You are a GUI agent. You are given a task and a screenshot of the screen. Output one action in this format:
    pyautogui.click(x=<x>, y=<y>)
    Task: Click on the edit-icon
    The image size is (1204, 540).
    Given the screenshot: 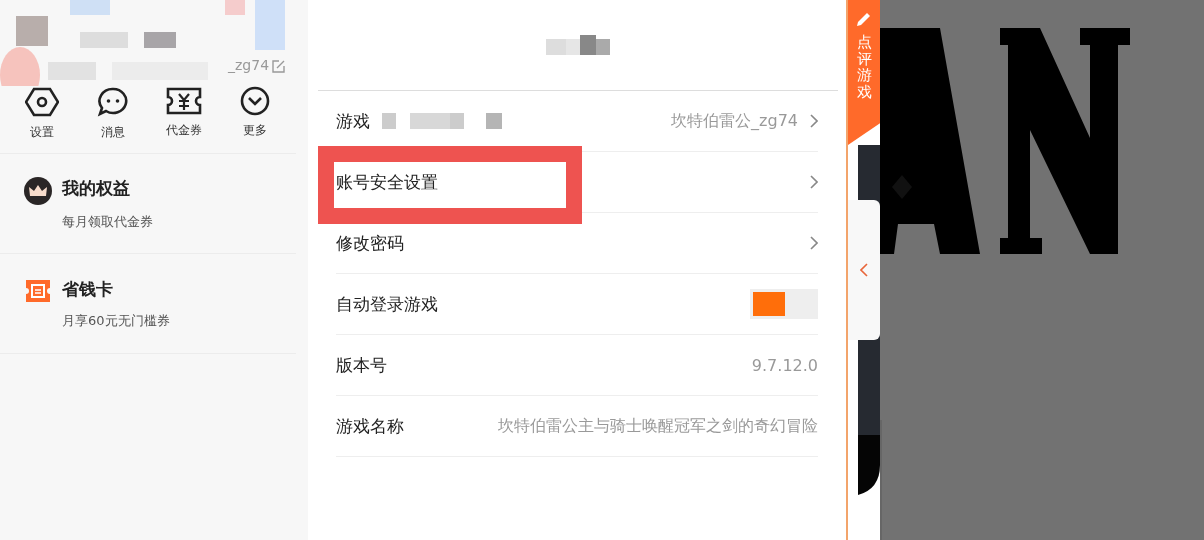 What is the action you would take?
    pyautogui.click(x=278, y=66)
    